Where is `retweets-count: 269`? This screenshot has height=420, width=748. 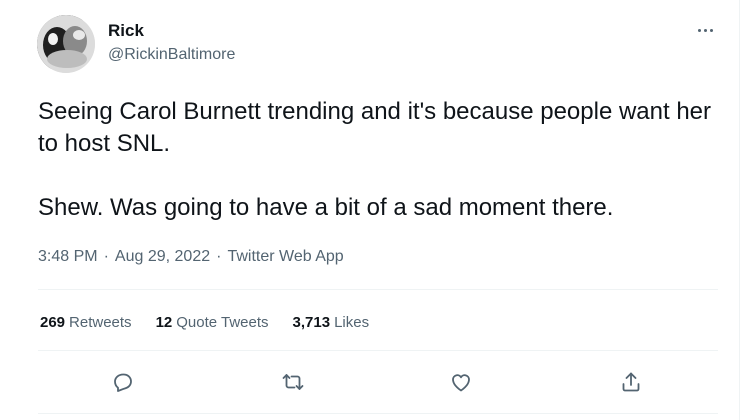
retweets-count: 269 is located at coordinates (53, 322).